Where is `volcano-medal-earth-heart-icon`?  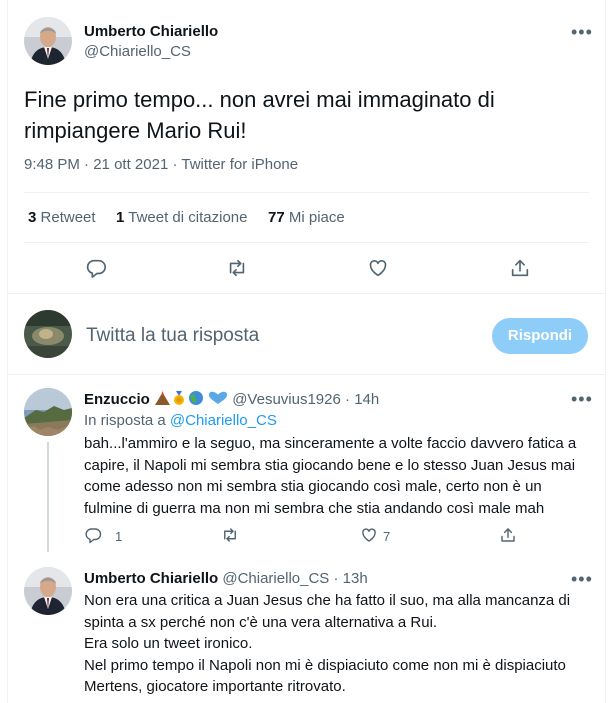
volcano-medal-earth-heart-icon is located at coordinates (191, 398).